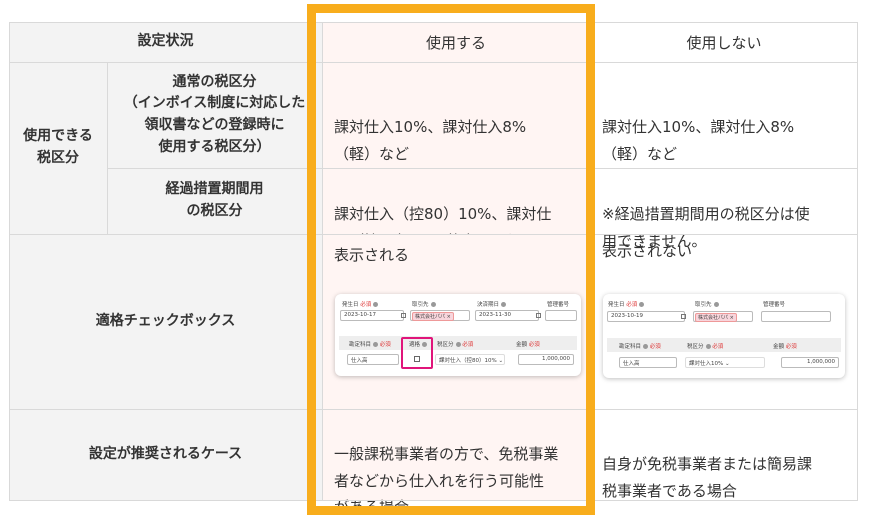 This screenshot has width=875, height=521. I want to click on header-settings-label: 設定状況, so click(165, 41).